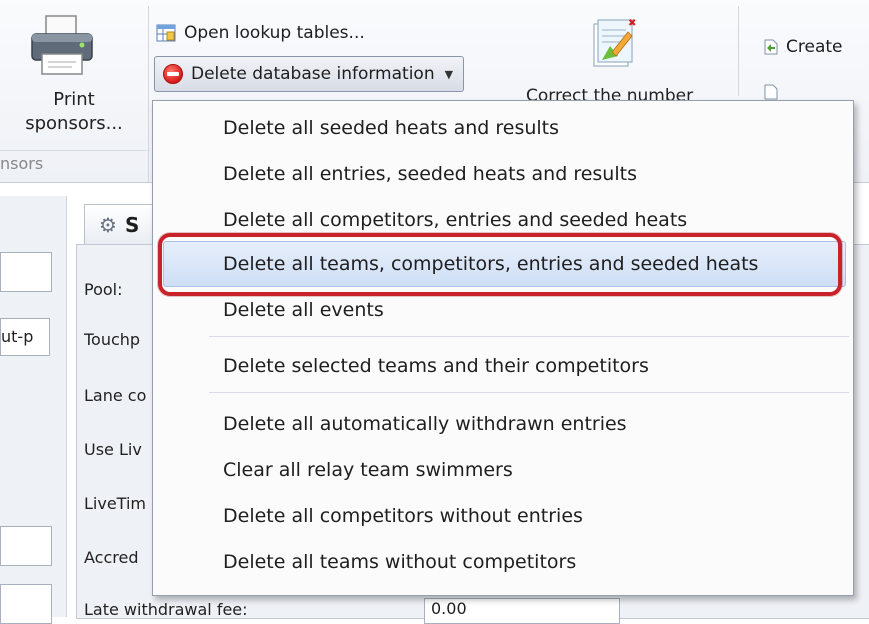  Describe the element at coordinates (771, 47) in the screenshot. I see `create-icon` at that location.